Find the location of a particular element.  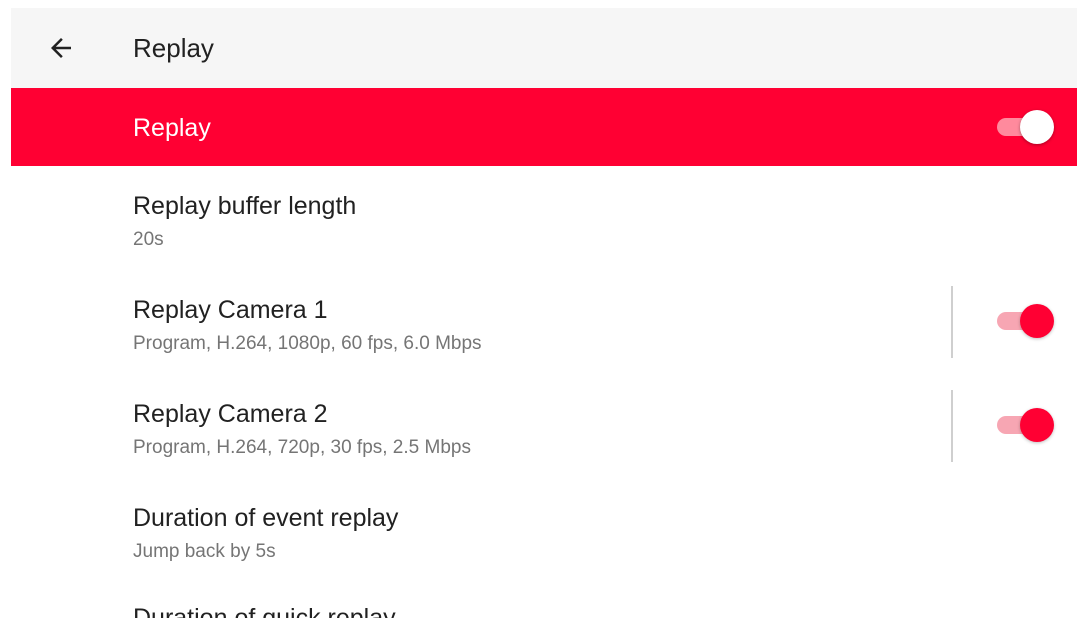

setting-summary: 20s is located at coordinates (148, 239).